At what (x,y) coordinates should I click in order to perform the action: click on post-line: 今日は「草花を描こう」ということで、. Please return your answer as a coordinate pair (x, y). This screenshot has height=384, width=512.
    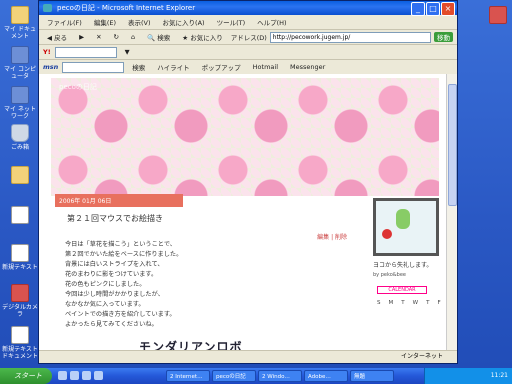
    Looking at the image, I should click on (120, 244).